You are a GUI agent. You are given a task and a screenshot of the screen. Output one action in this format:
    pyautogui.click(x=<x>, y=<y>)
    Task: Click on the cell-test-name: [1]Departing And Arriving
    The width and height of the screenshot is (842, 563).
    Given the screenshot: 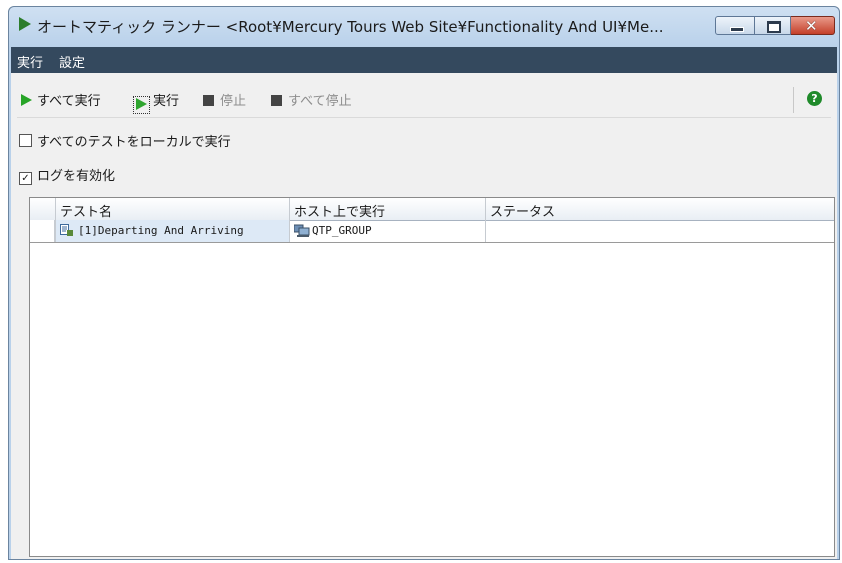 What is the action you would take?
    pyautogui.click(x=172, y=231)
    